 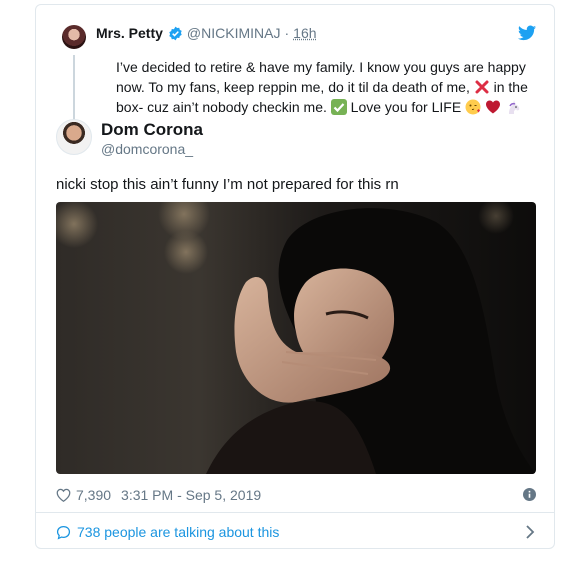 I want to click on tweet-meta-row: 7,390 3:31 PM - Sep 5, 2019, so click(x=296, y=495).